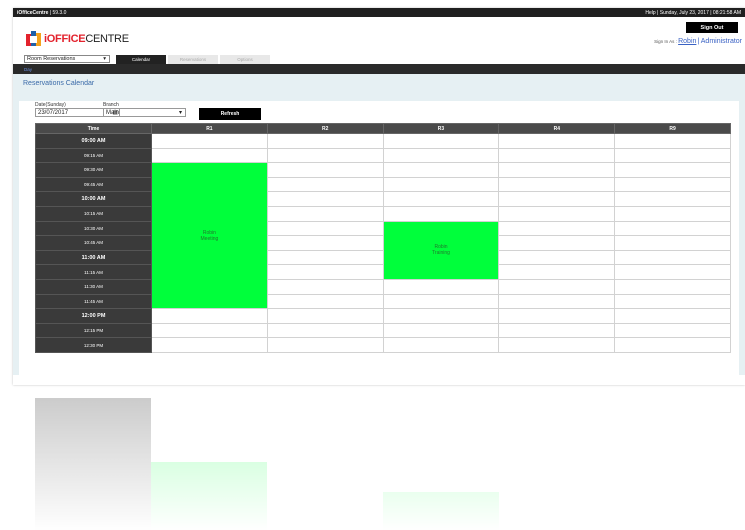 Image resolution: width=745 pixels, height=530 pixels. What do you see at coordinates (193, 59) in the screenshot?
I see `tab-reservations: Reservations` at bounding box center [193, 59].